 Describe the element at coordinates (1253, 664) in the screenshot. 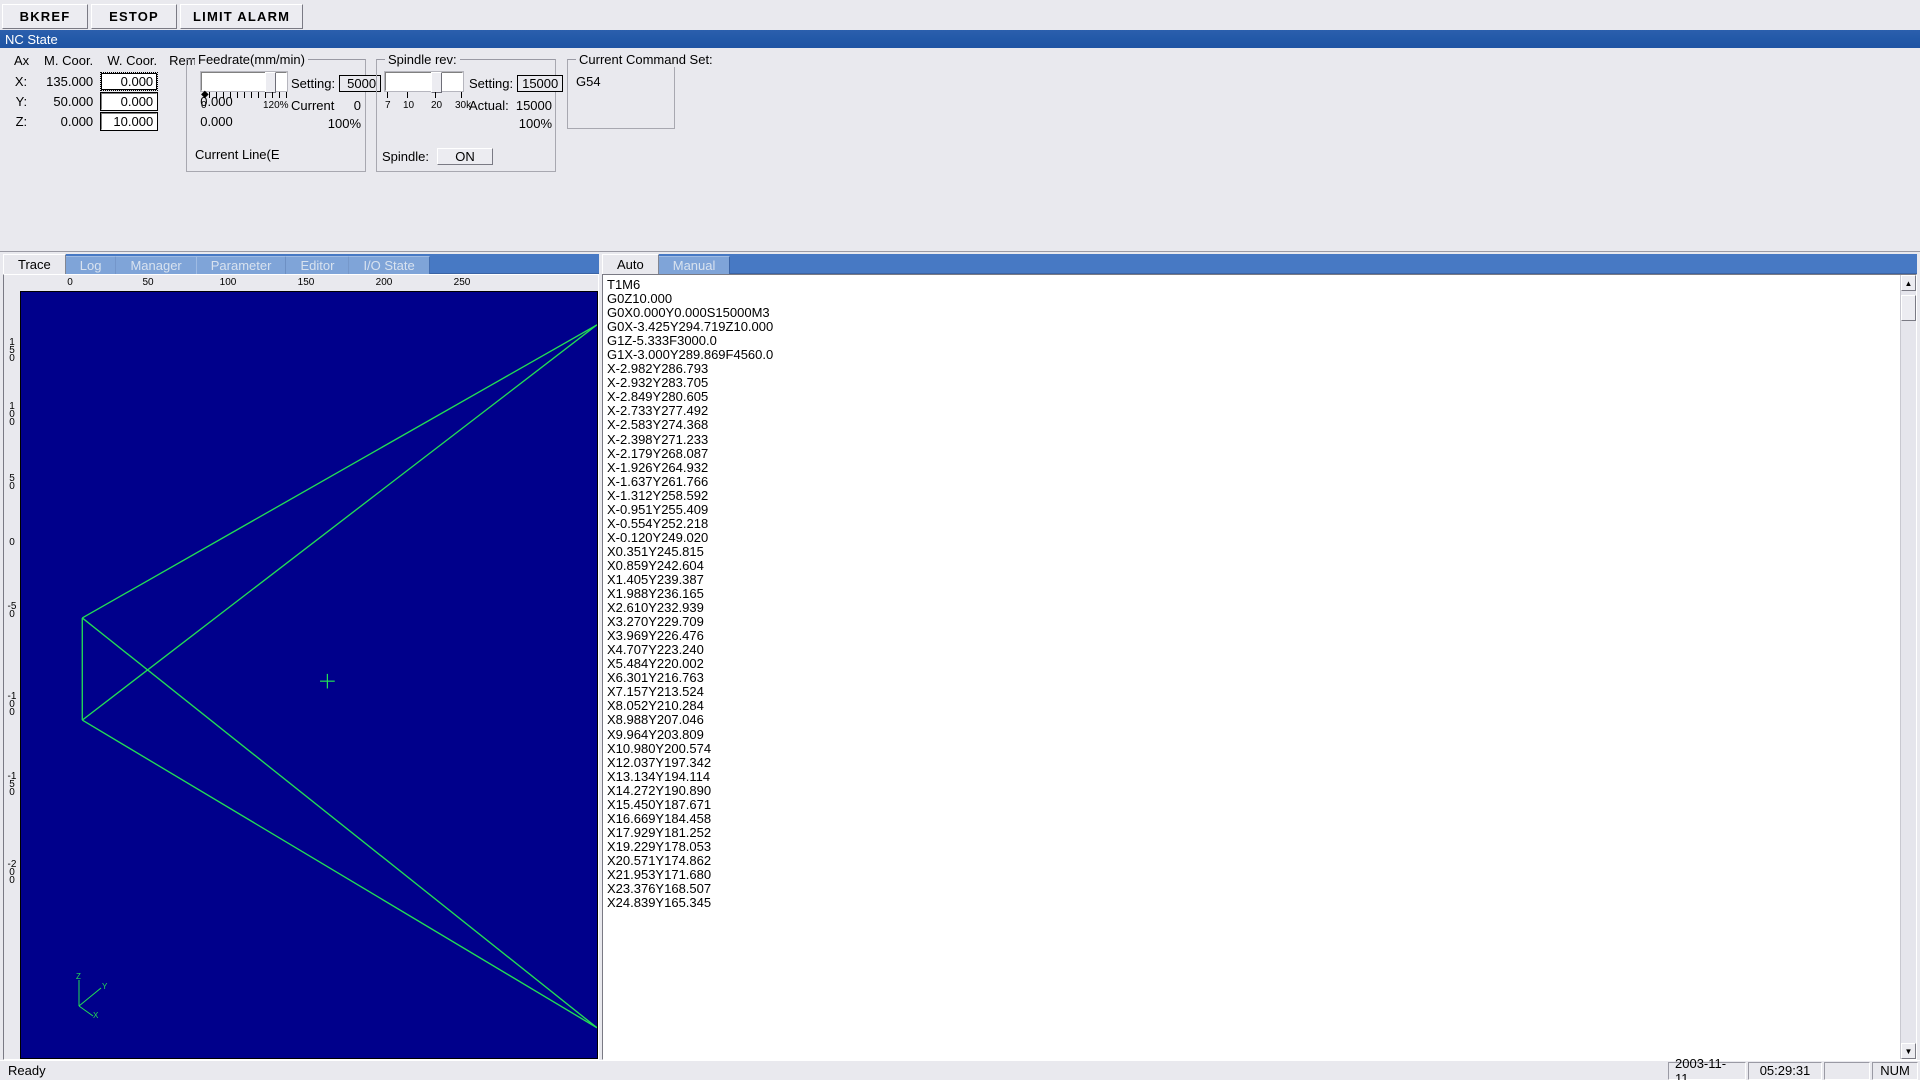

I see `program-line: X5.484Y220.002` at that location.